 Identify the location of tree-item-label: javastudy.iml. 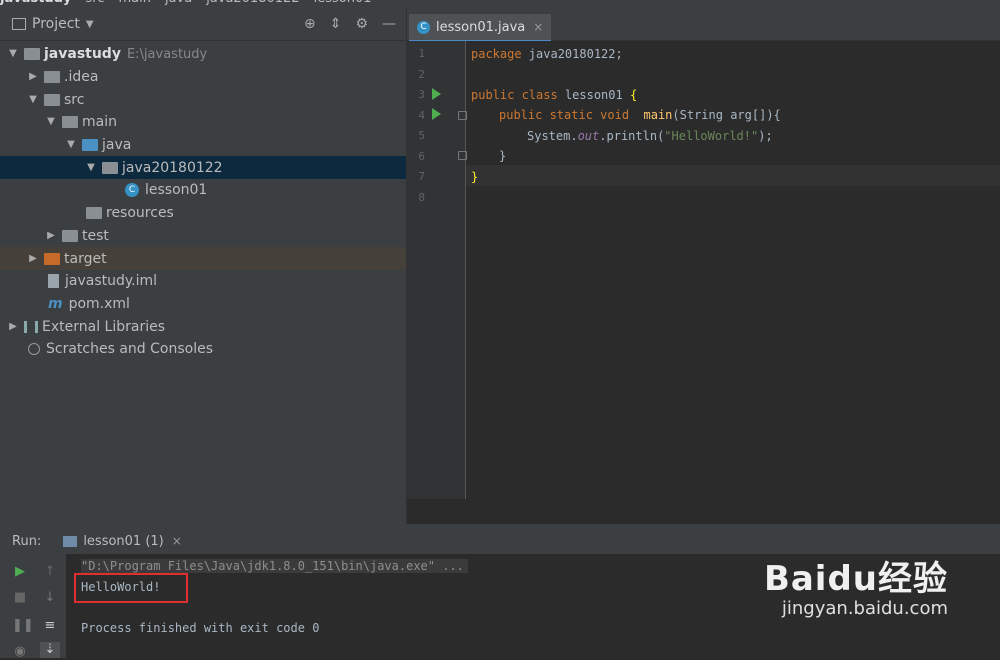
(111, 281).